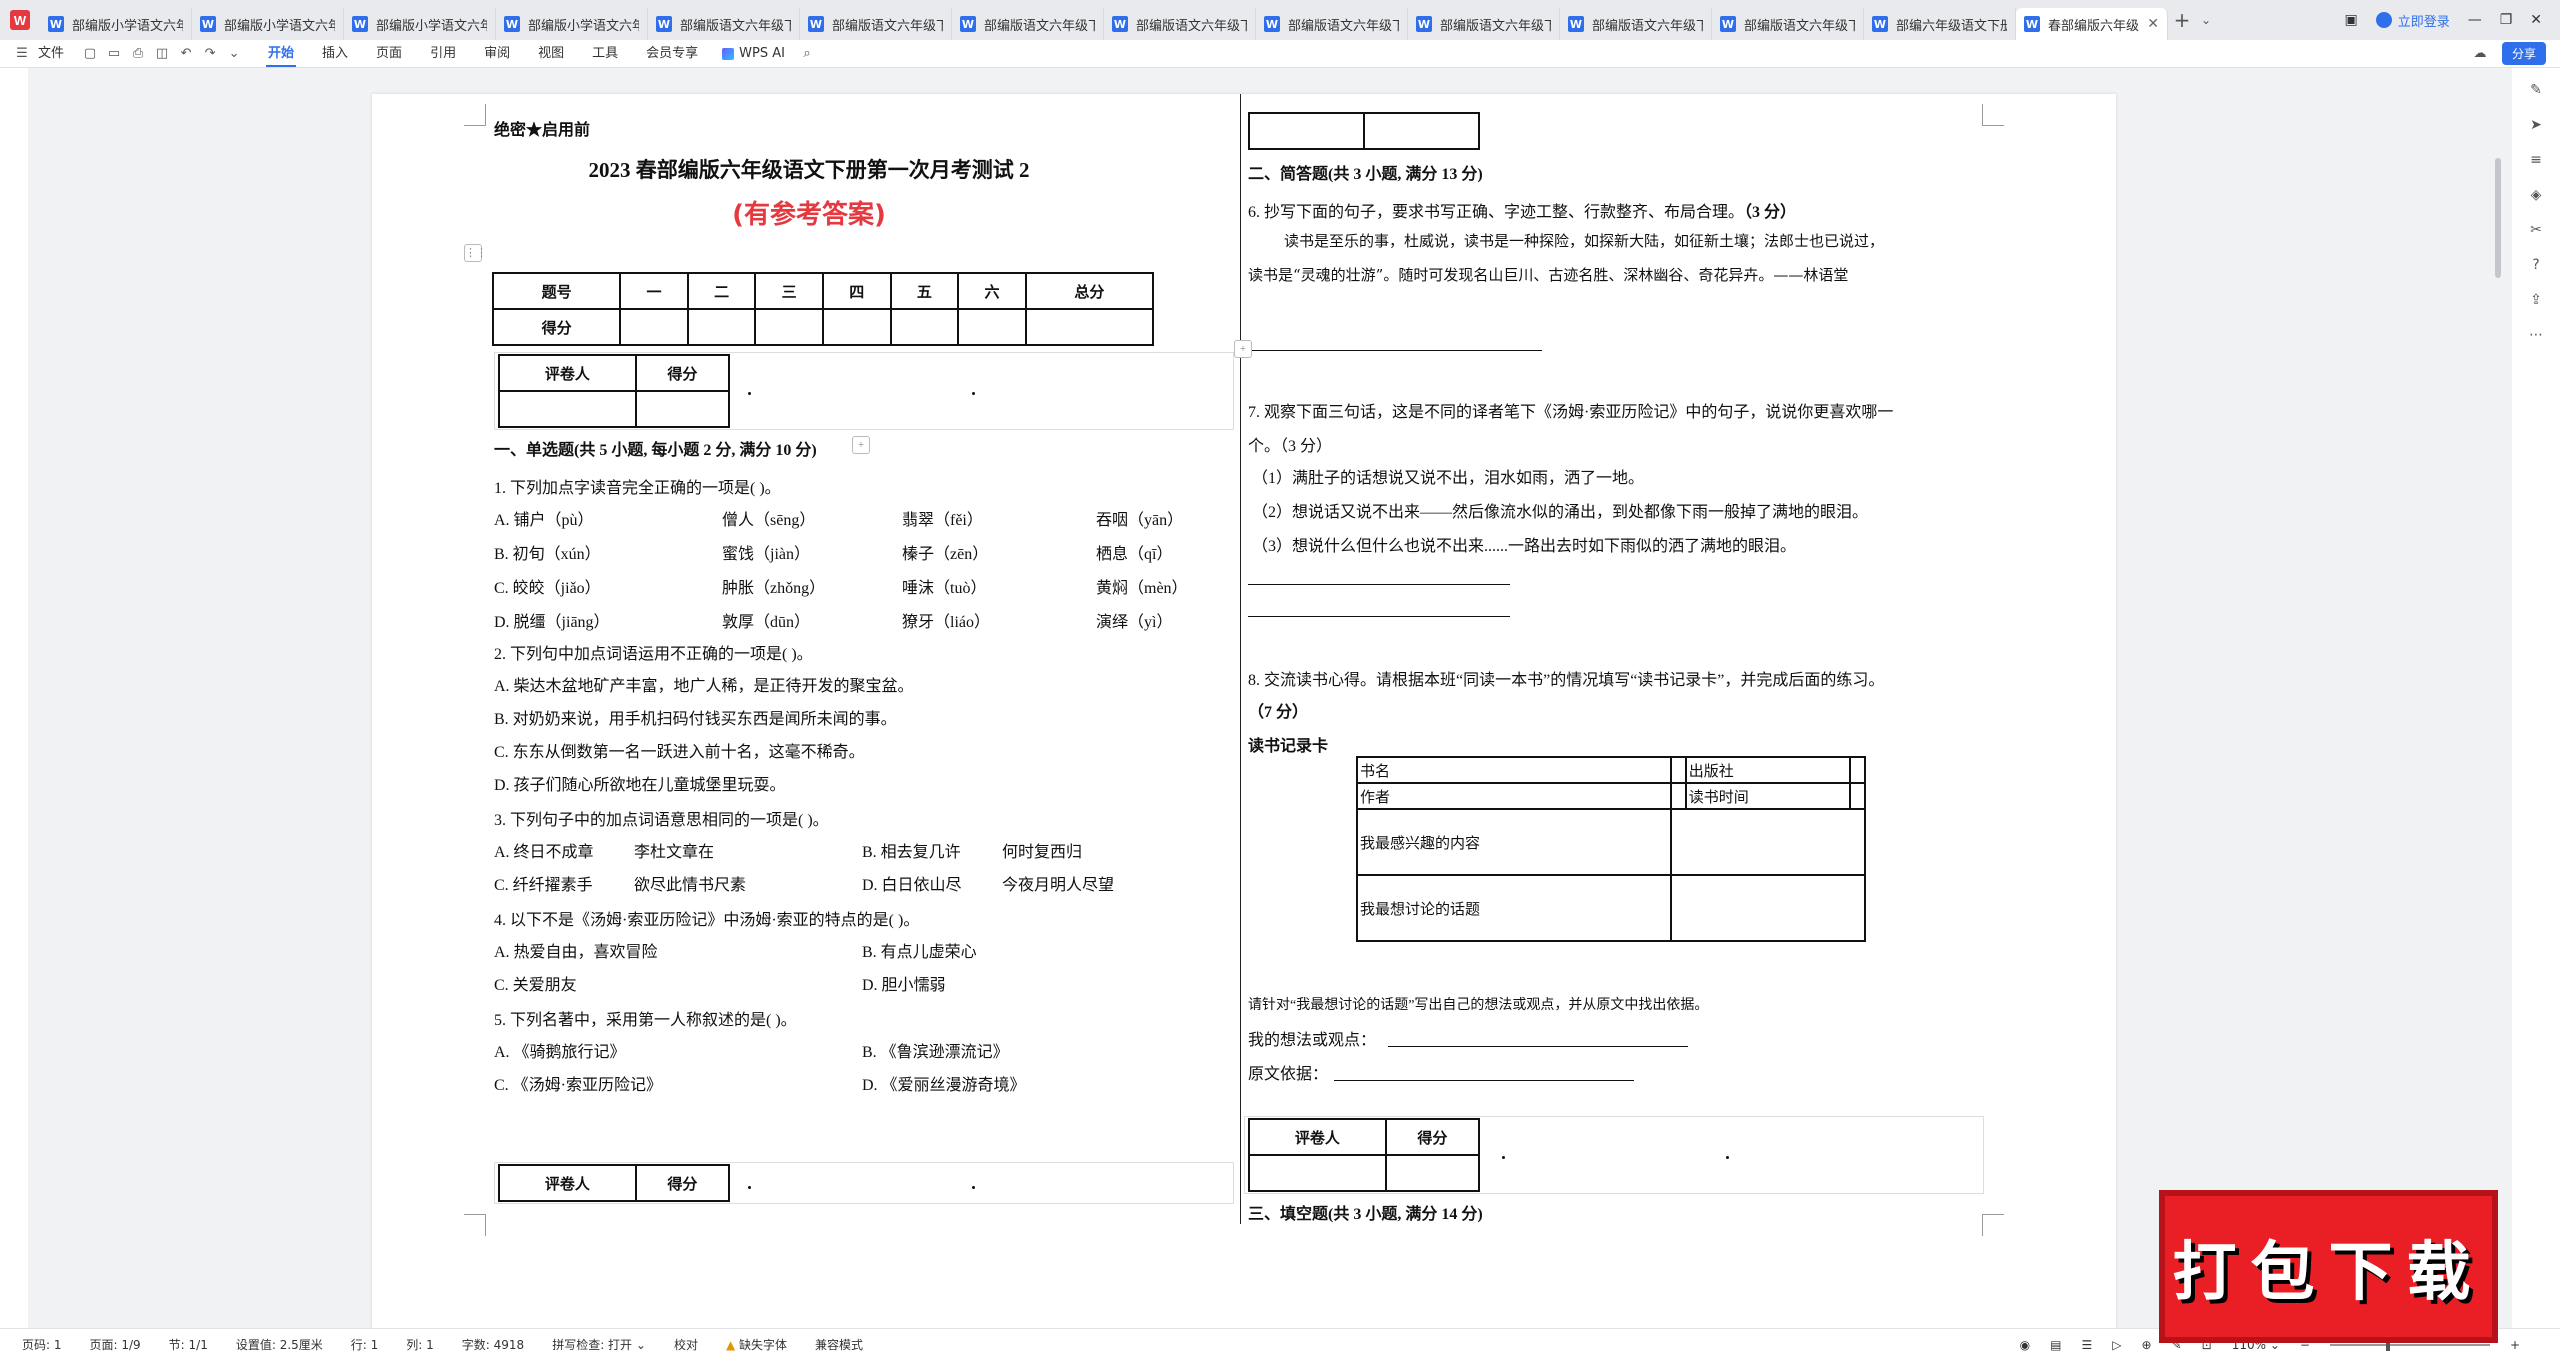 This screenshot has width=2560, height=1360. I want to click on document-tab: W 部编六年级语文下册, so click(1940, 24).